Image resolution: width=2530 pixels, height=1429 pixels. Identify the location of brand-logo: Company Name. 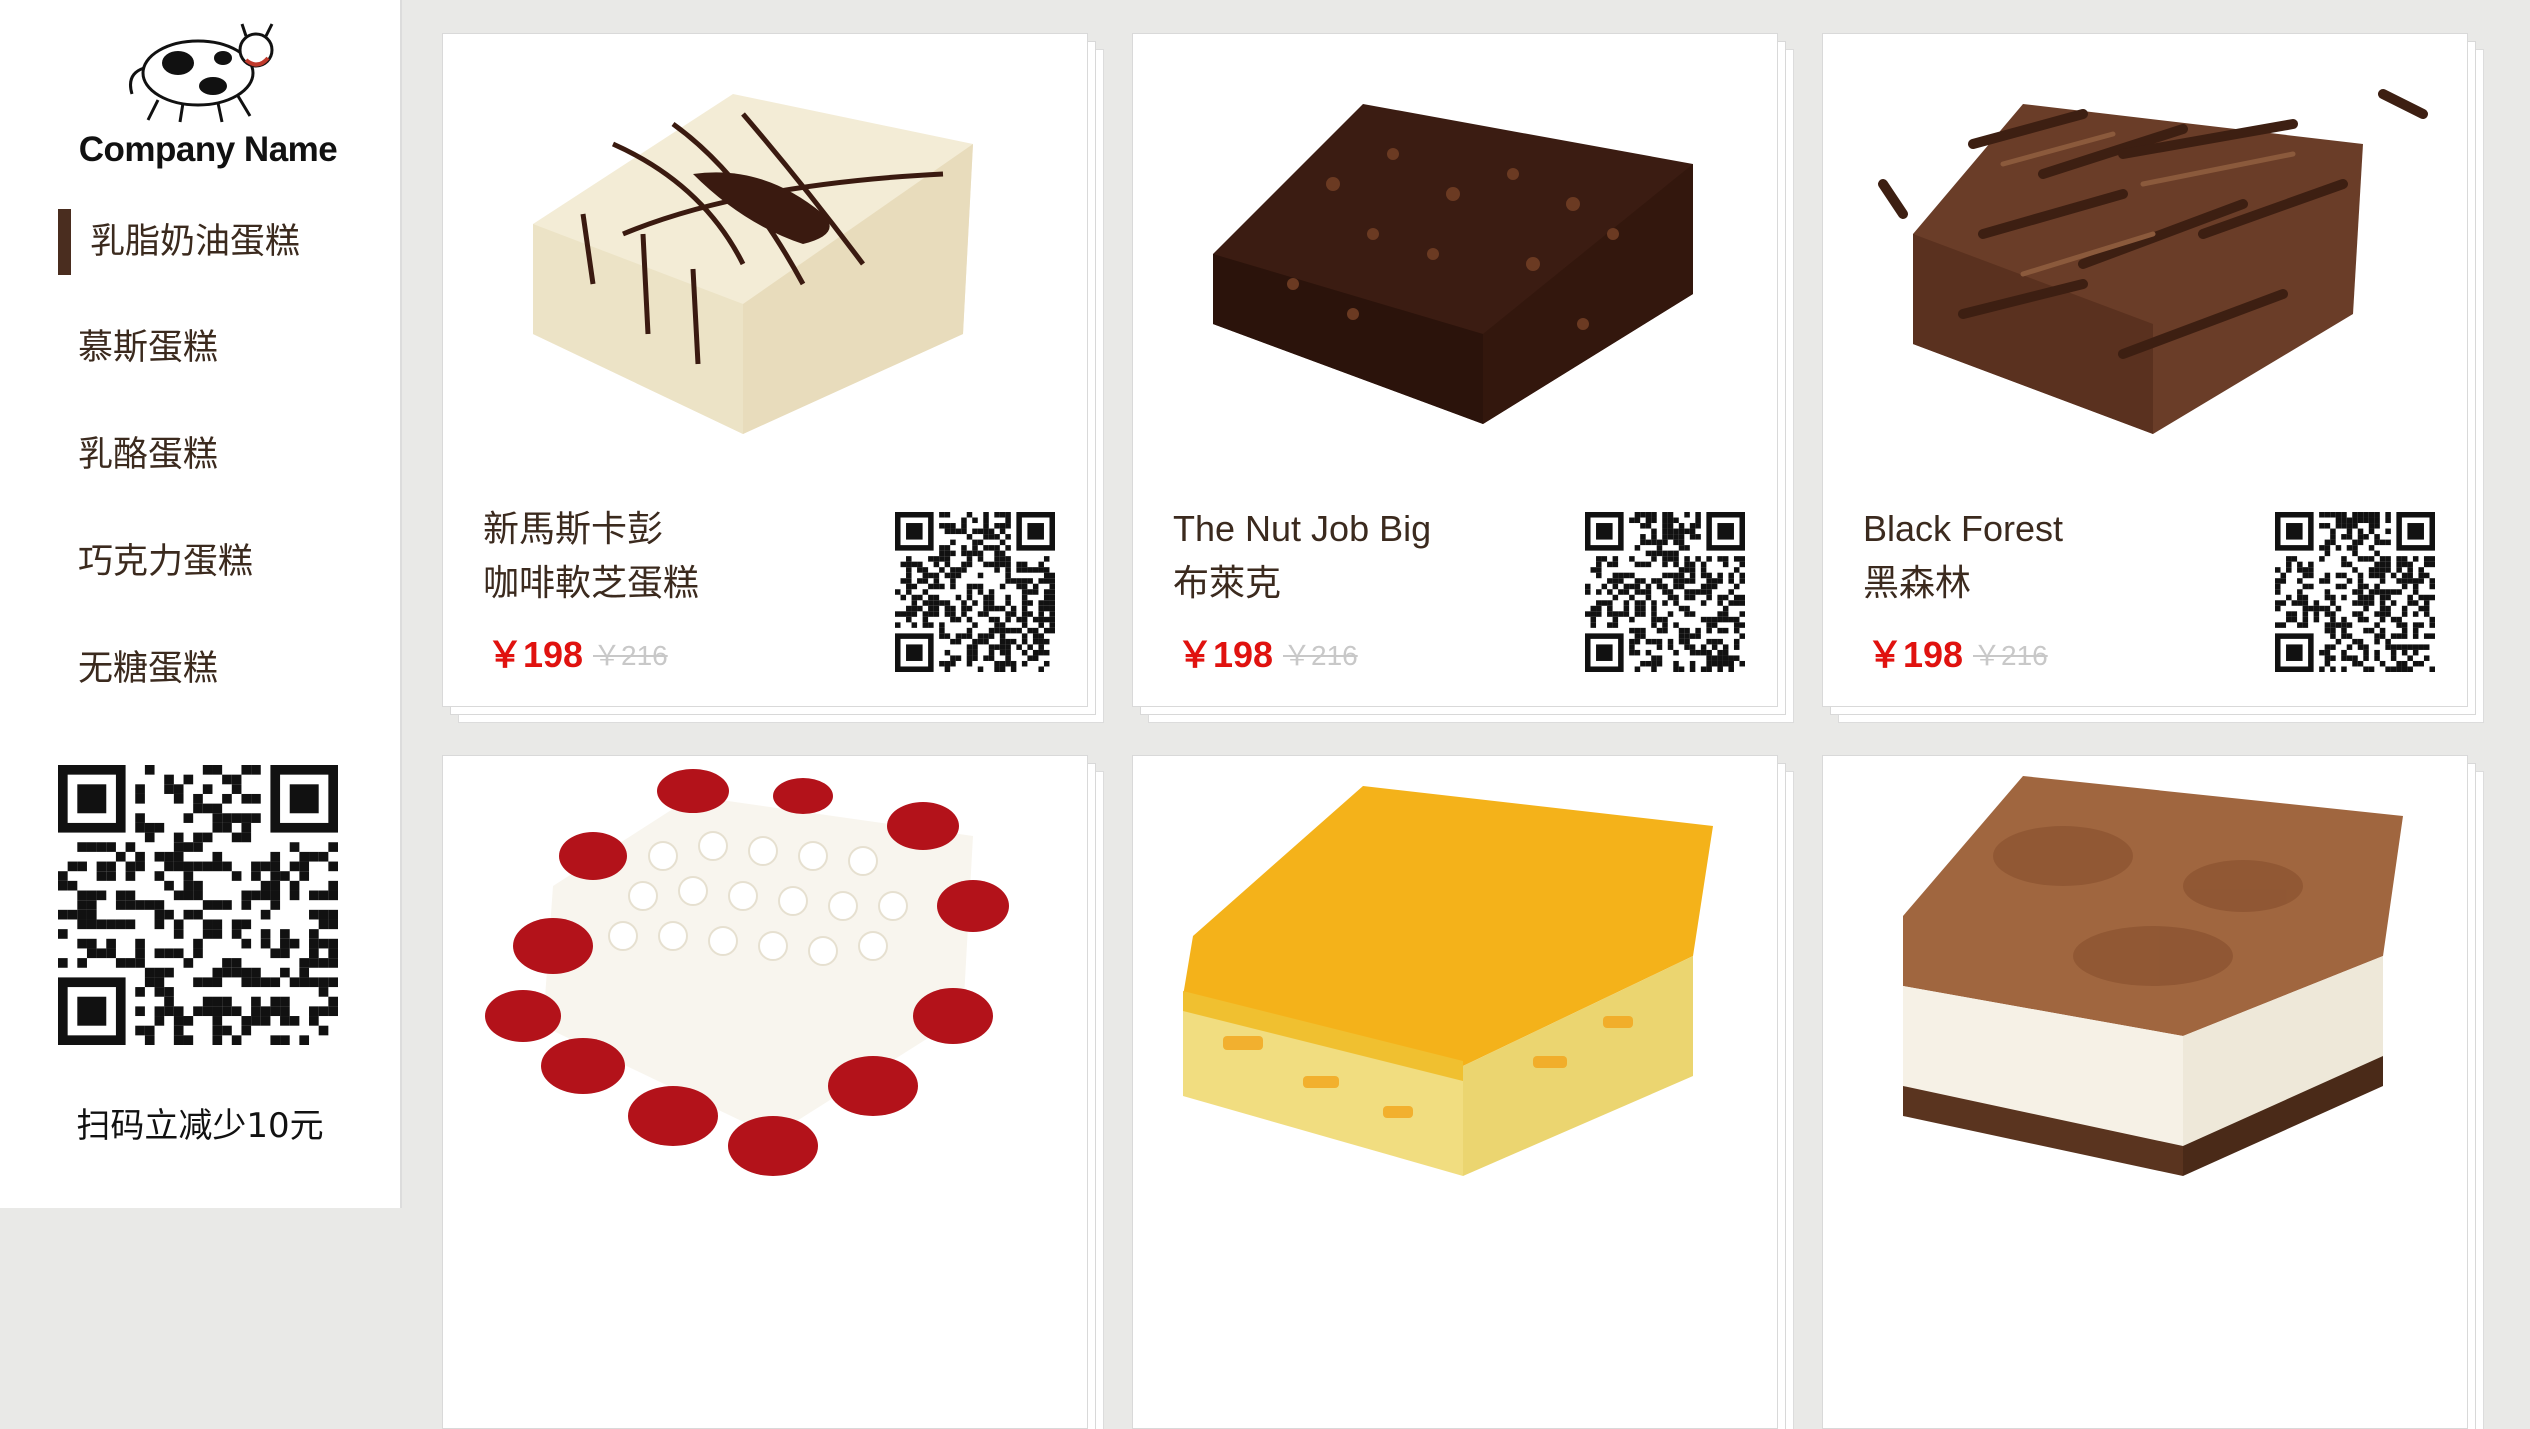
(208, 93).